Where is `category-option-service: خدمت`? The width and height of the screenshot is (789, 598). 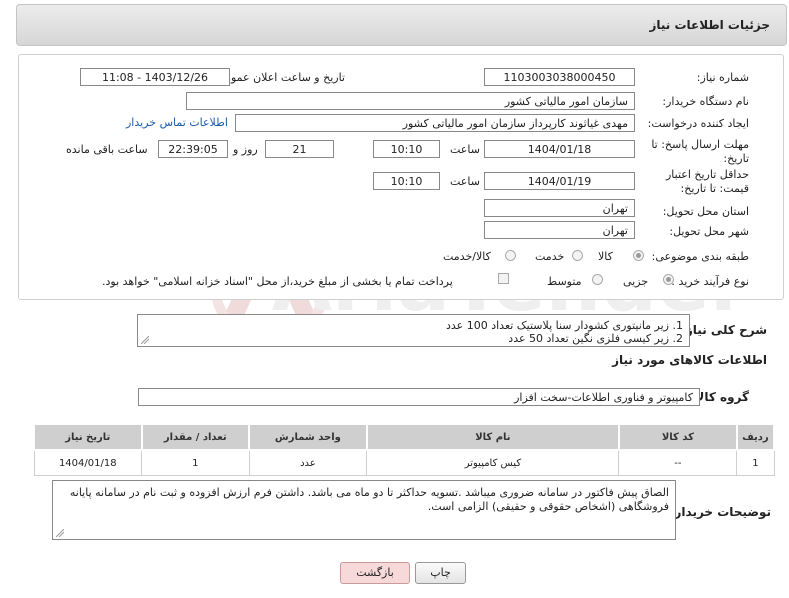 category-option-service: خدمت is located at coordinates (550, 256).